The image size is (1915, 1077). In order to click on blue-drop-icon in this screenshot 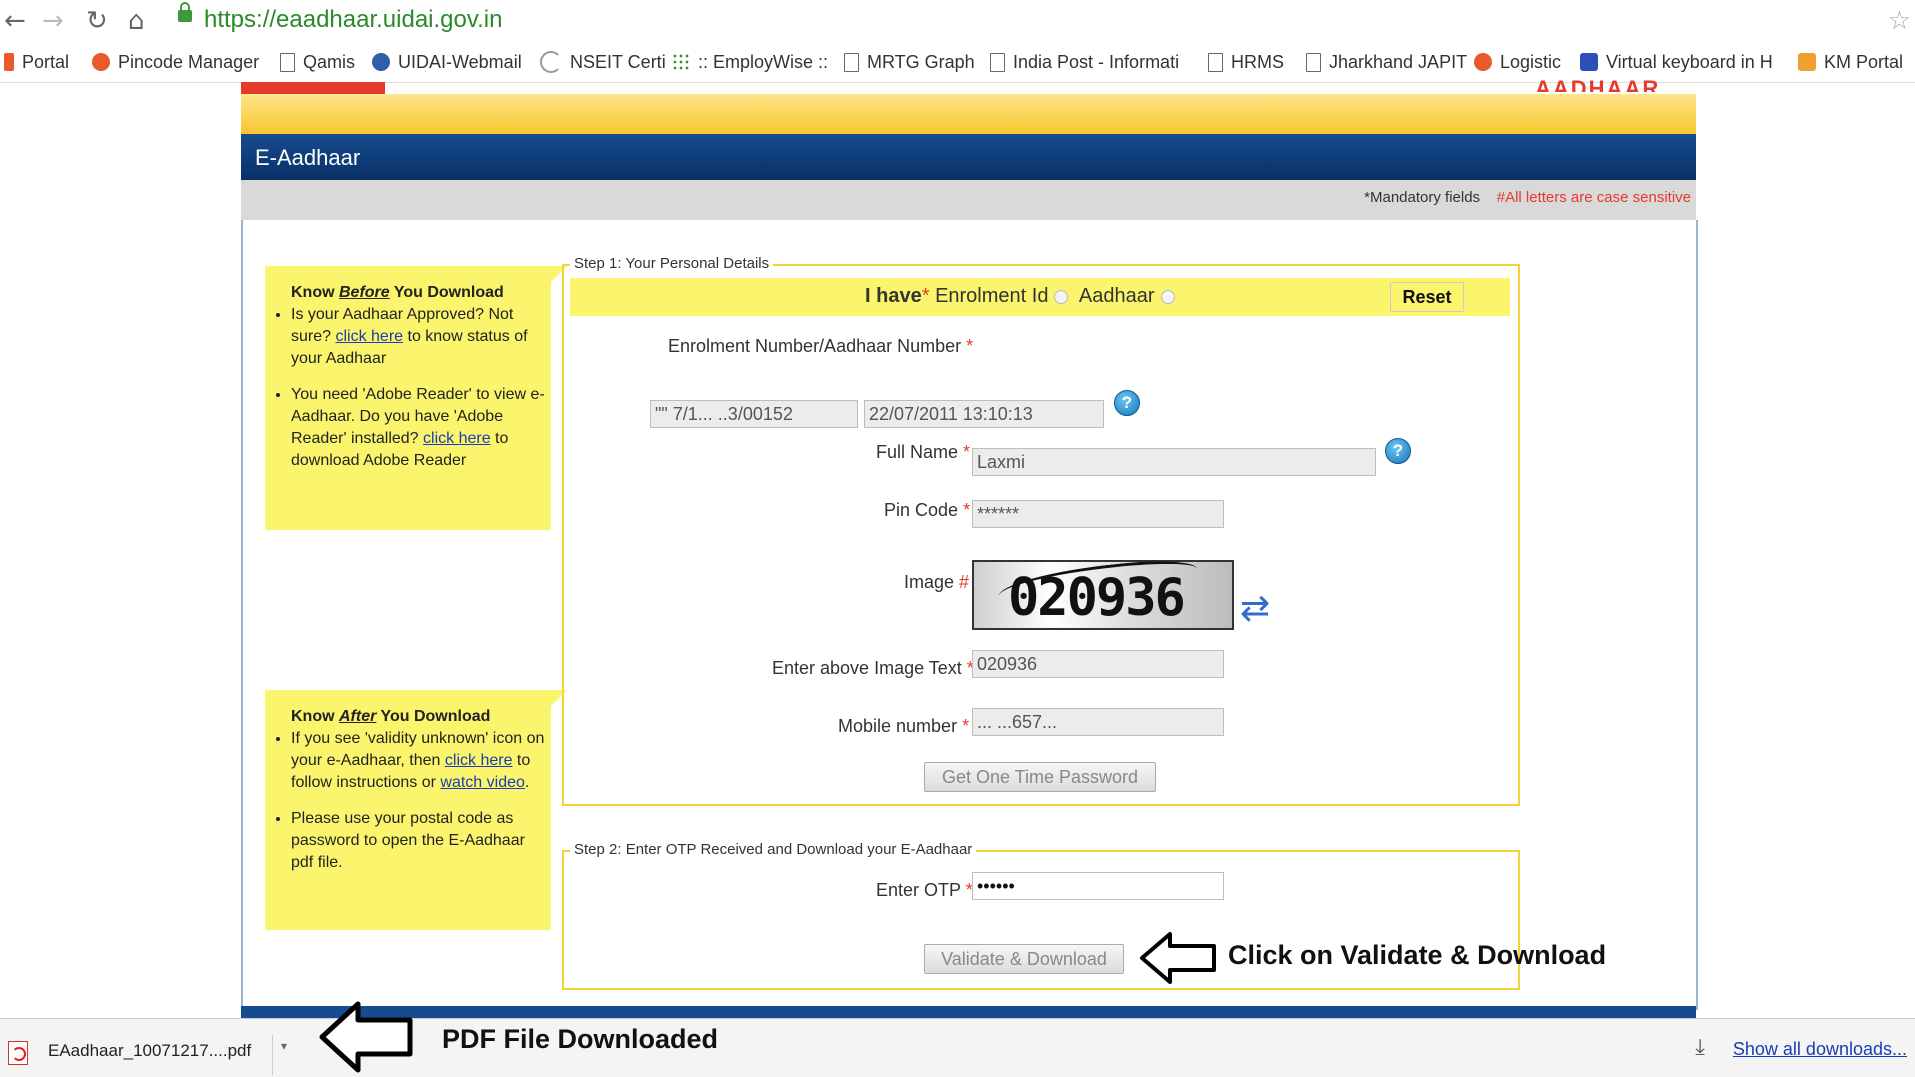, I will do `click(381, 62)`.